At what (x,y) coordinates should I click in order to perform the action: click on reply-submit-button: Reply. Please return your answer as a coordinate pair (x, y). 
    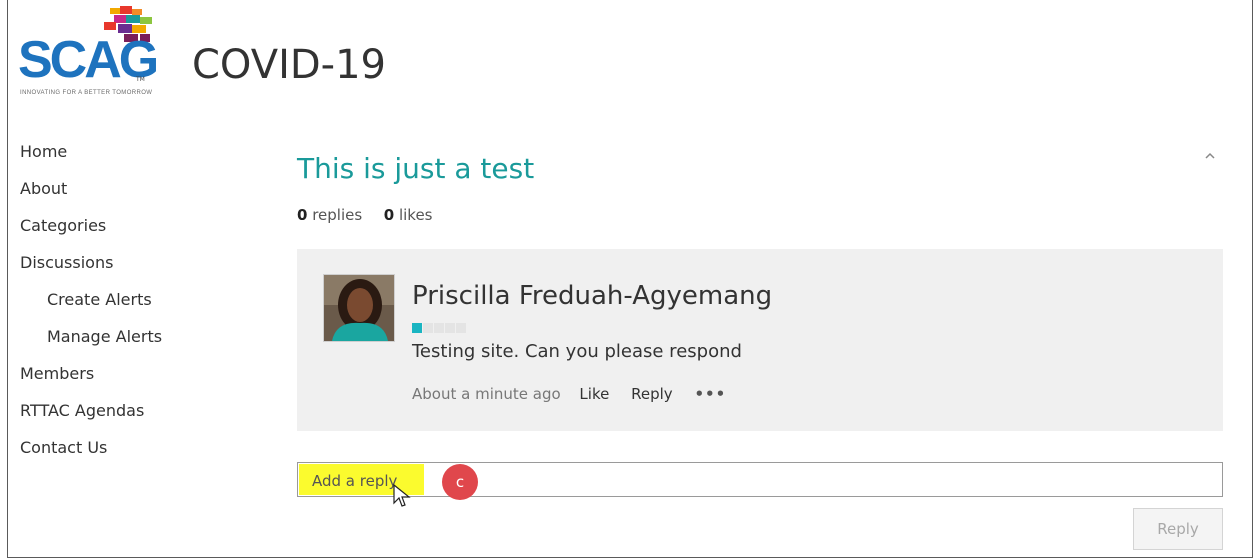
    Looking at the image, I should click on (1178, 529).